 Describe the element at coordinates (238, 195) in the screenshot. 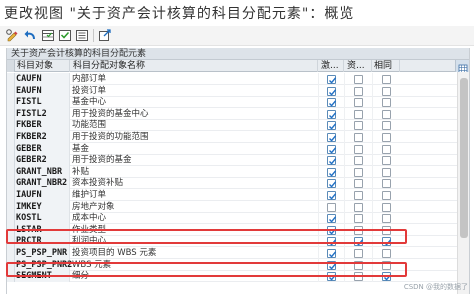

I see `table-row: IAUFN 维护订单` at that location.